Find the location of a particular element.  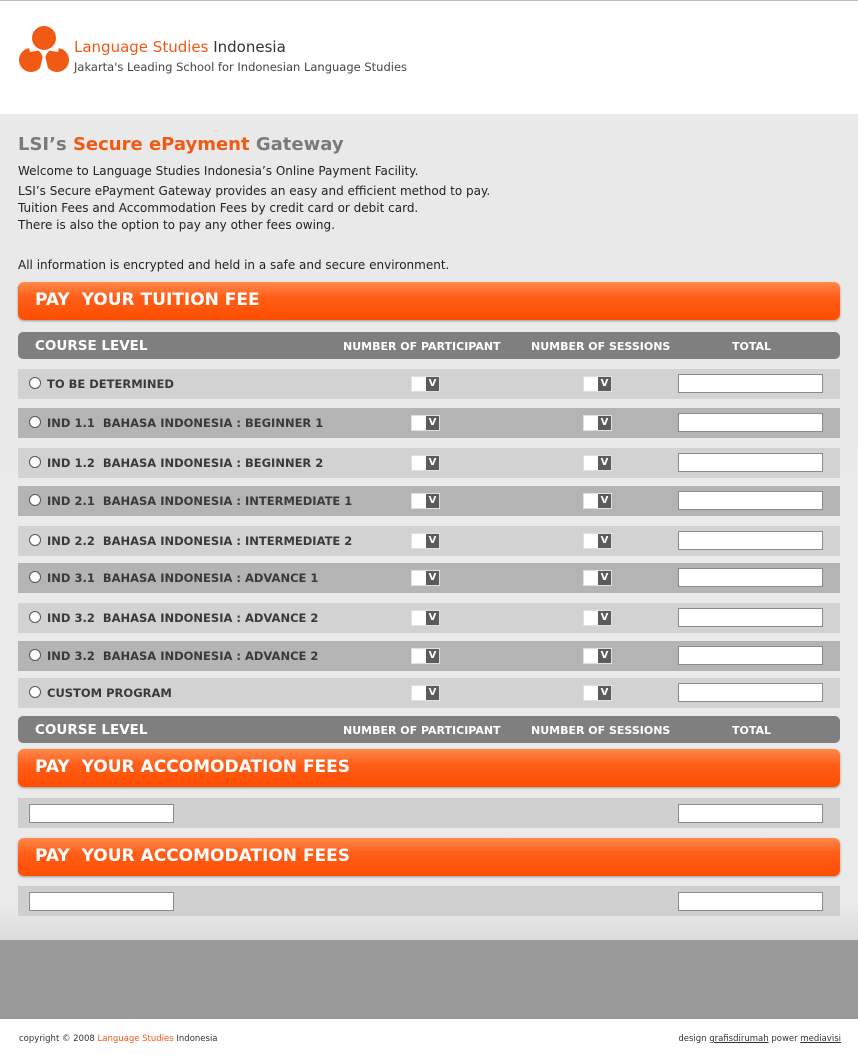

footer-credits: design grafisdirumah power mediavisi is located at coordinates (759, 1039).